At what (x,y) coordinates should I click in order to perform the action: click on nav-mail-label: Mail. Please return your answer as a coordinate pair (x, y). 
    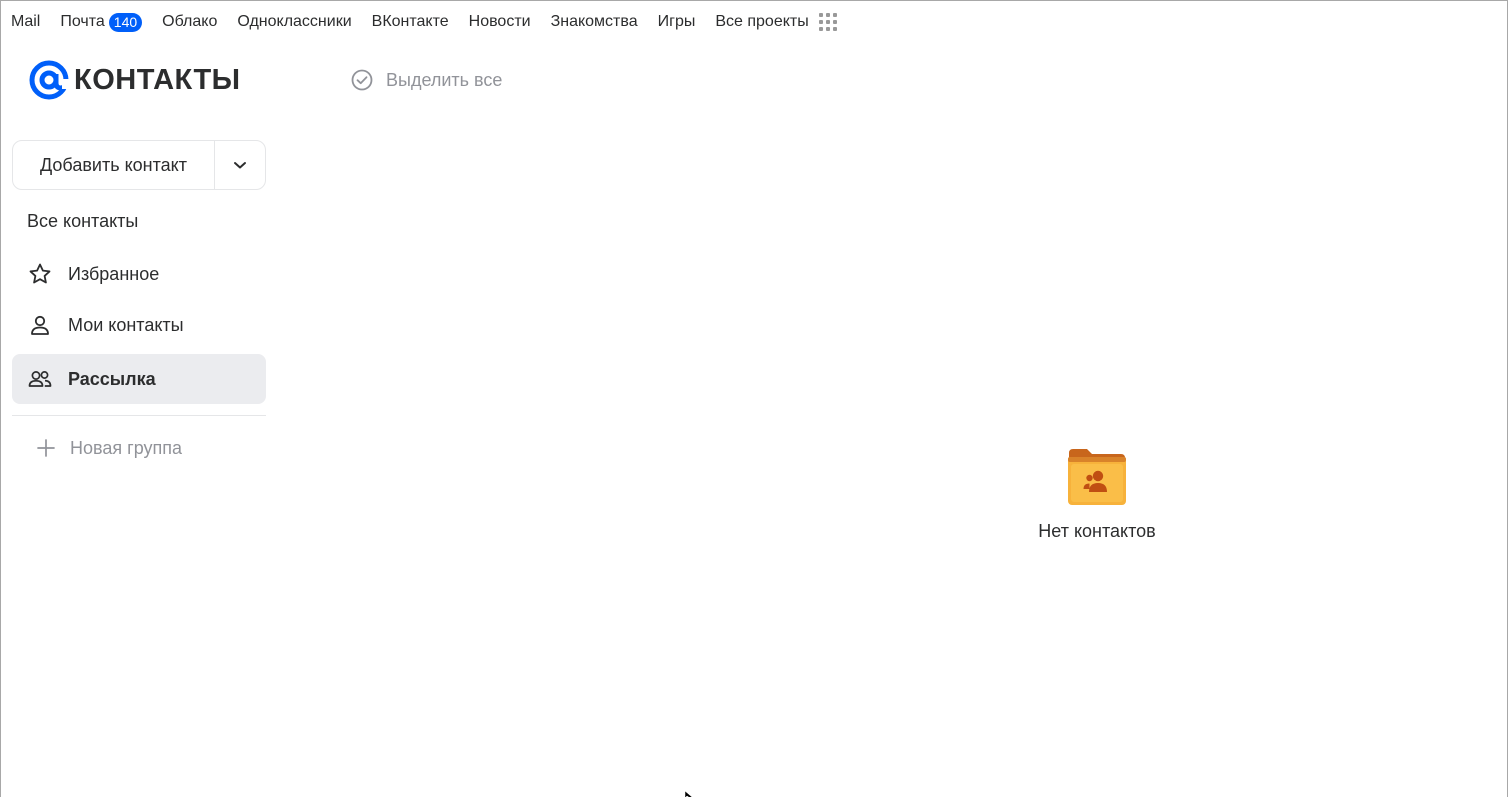
    Looking at the image, I should click on (26, 21).